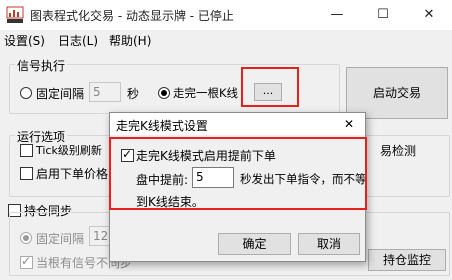 The height and width of the screenshot is (280, 452). Describe the element at coordinates (26, 261) in the screenshot. I see `no-signal-sync-checkbox` at that location.